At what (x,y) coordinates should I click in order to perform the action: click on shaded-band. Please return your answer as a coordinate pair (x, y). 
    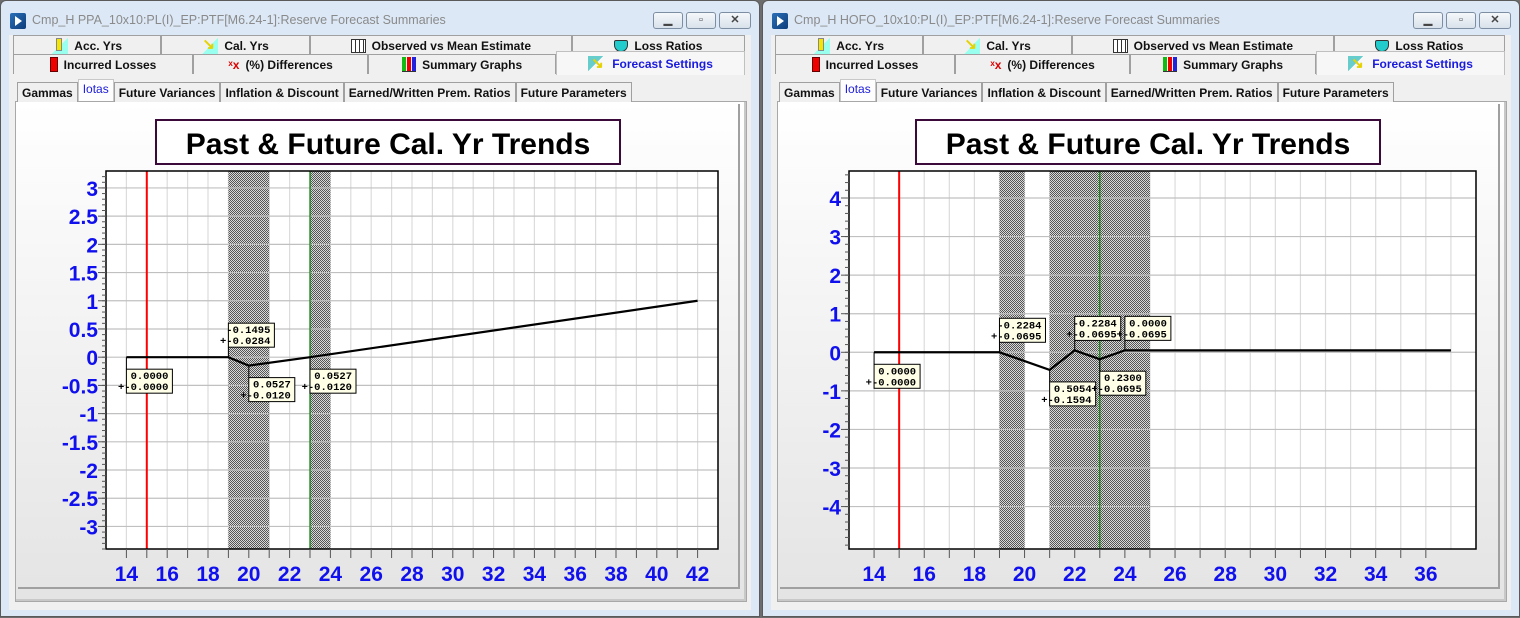
    Looking at the image, I should click on (320, 360).